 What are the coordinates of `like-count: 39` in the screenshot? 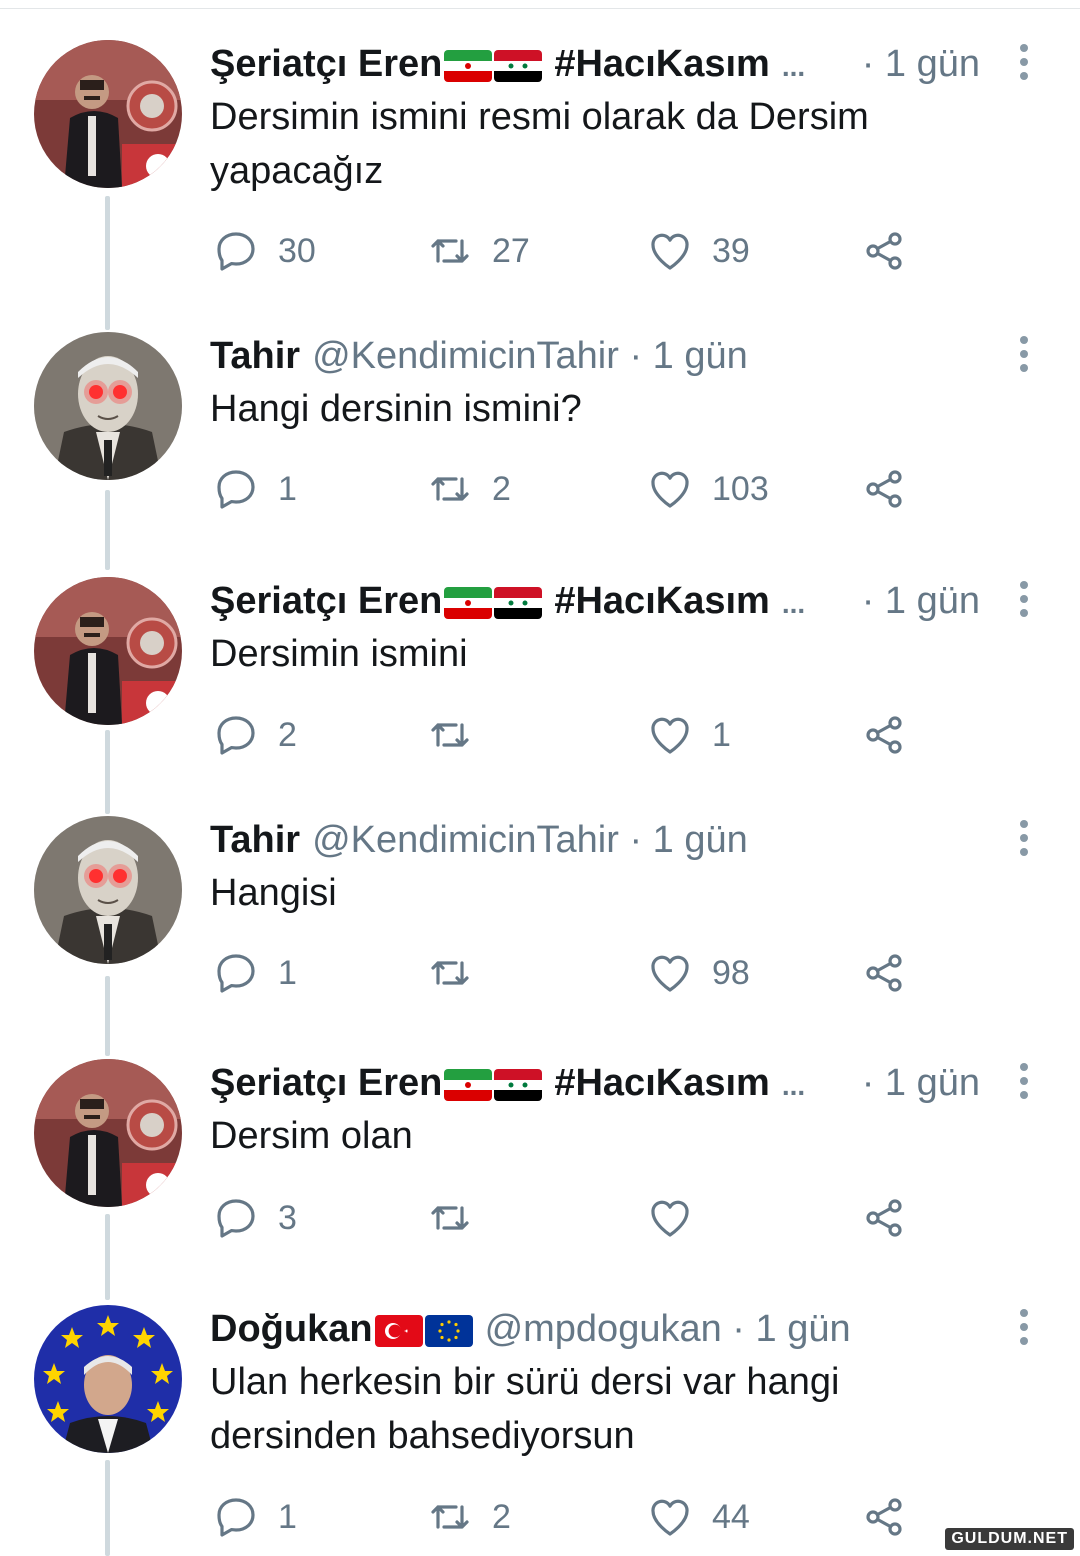 It's located at (731, 250).